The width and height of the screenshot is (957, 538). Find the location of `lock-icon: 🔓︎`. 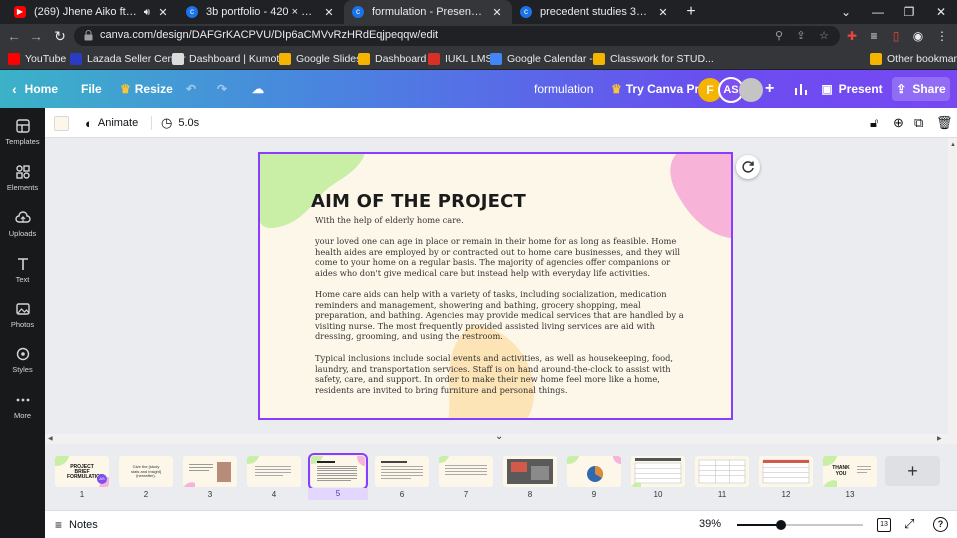

lock-icon: 🔓︎ is located at coordinates (874, 123).